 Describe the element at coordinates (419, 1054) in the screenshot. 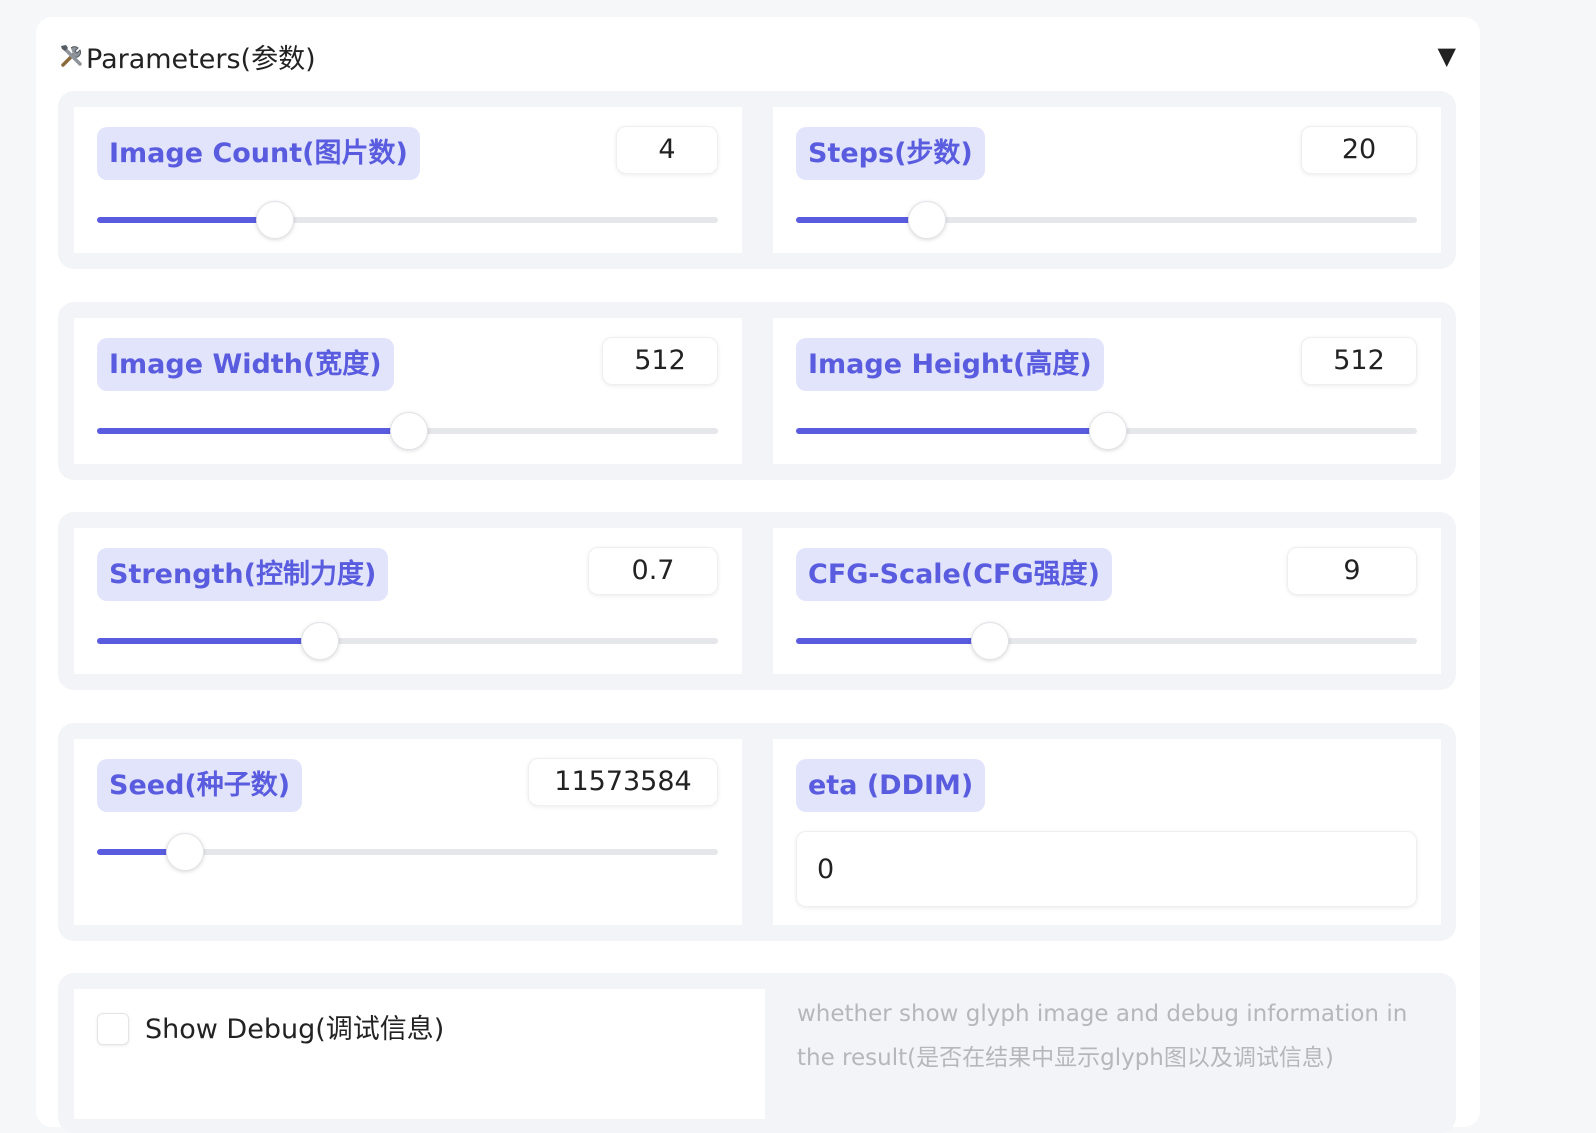

I see `show-debug-block: Show Debug(调试信息)` at that location.